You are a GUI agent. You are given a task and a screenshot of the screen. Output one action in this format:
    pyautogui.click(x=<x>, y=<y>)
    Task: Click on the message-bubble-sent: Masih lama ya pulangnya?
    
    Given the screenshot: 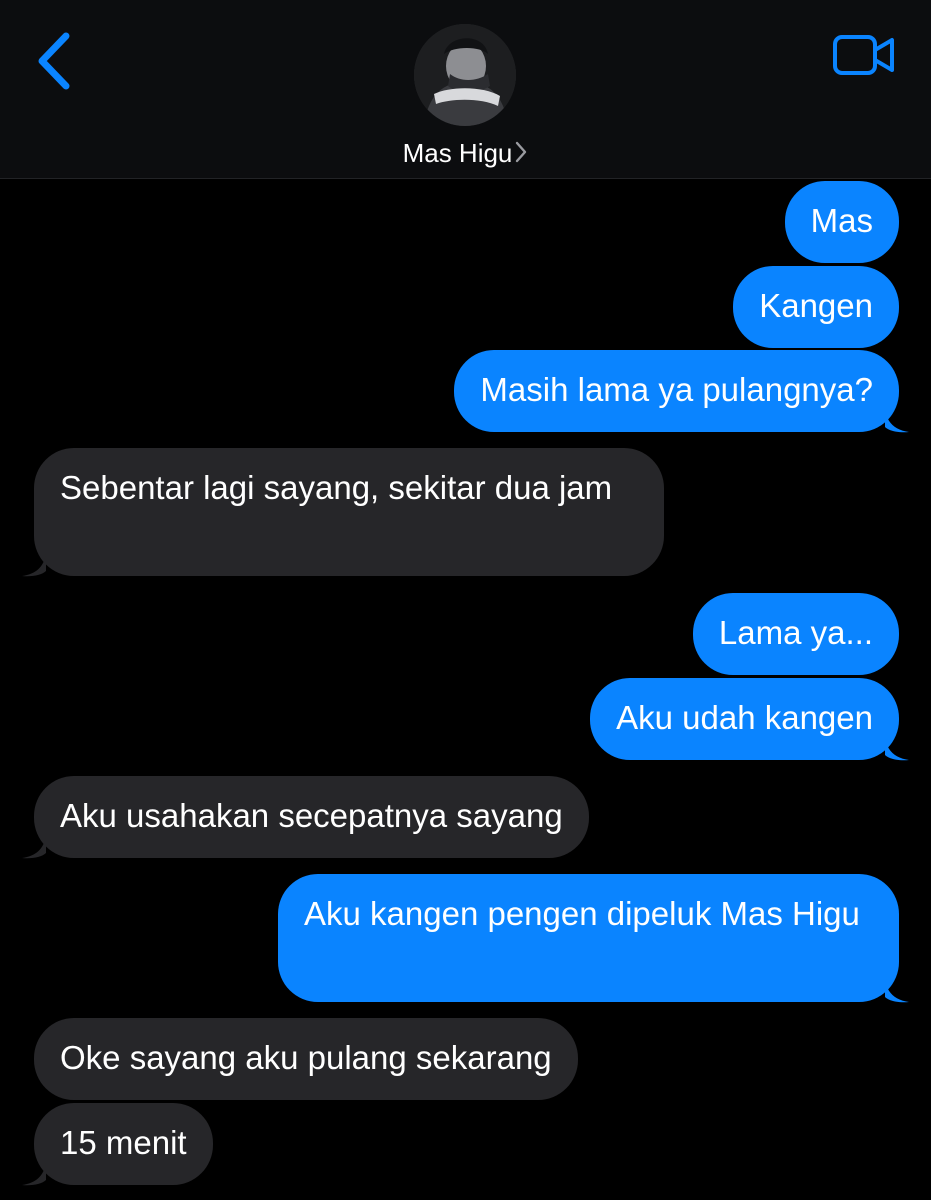 What is the action you would take?
    pyautogui.click(x=676, y=391)
    